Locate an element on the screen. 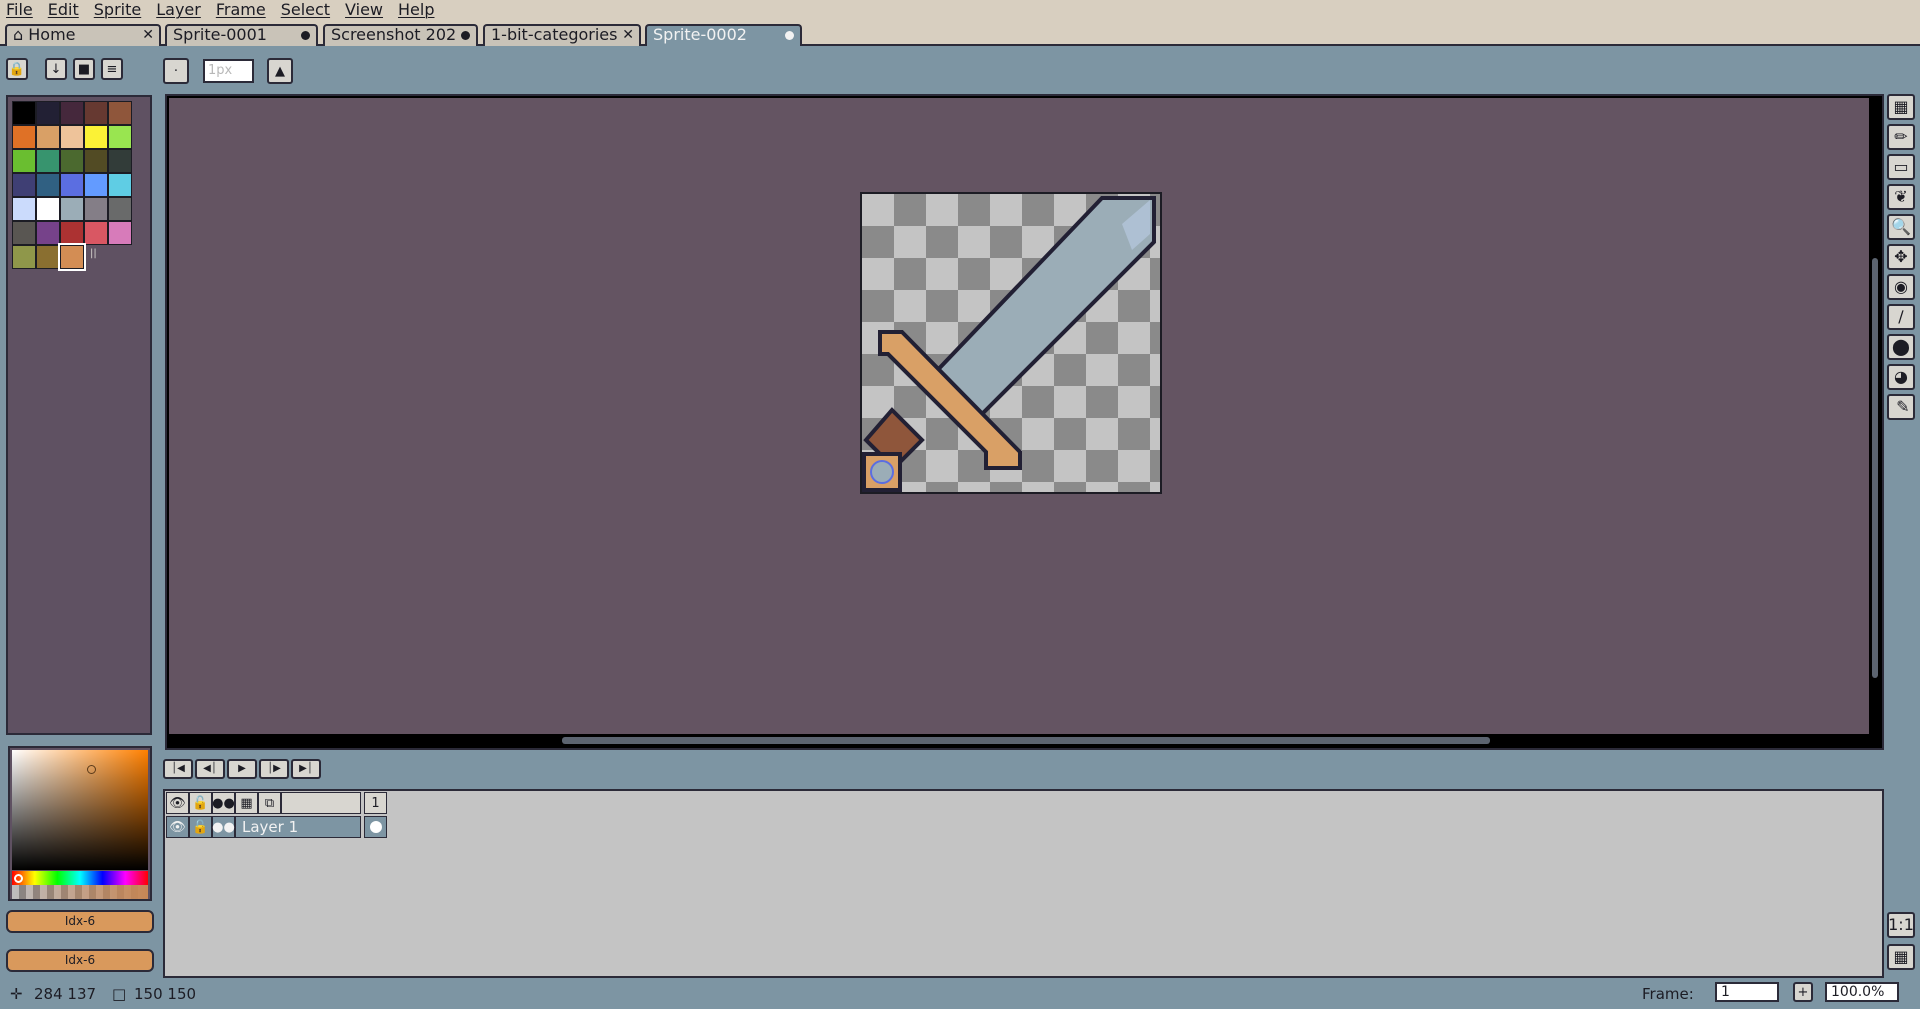 The image size is (1920, 1009). lock-palette-icon: 🔒 is located at coordinates (17, 69).